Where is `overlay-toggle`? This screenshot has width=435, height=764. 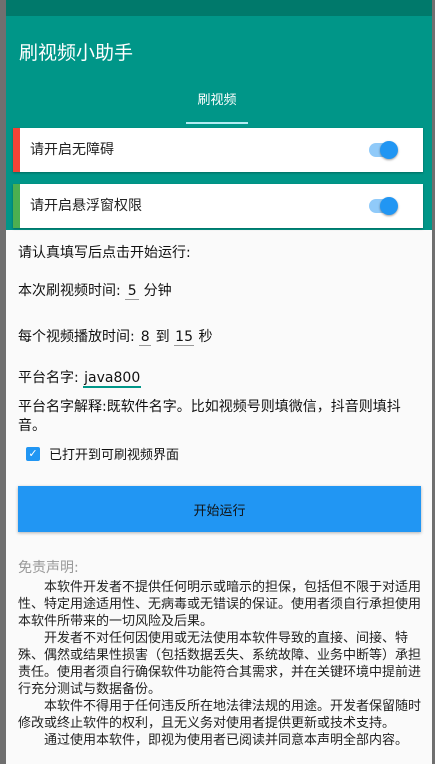
overlay-toggle is located at coordinates (383, 206).